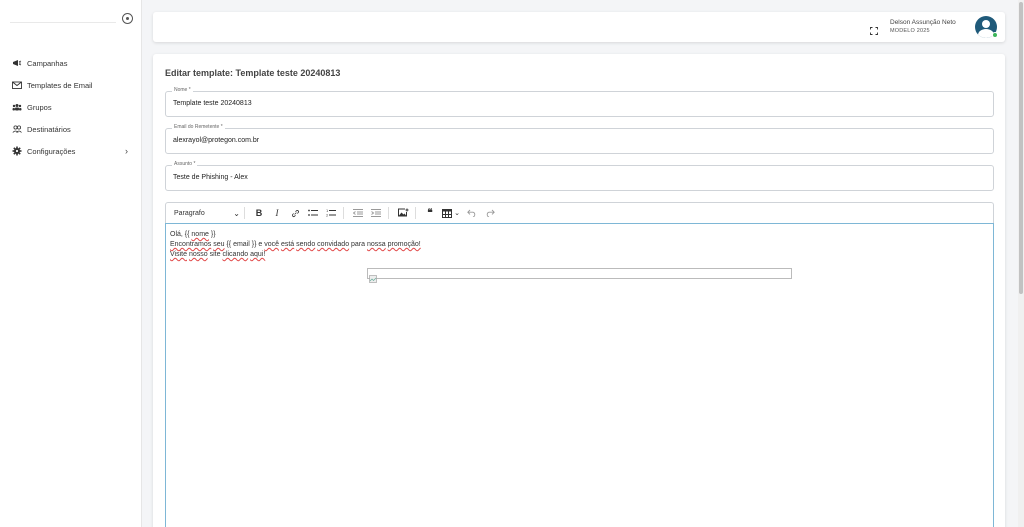  What do you see at coordinates (17, 151) in the screenshot?
I see `gear-icon` at bounding box center [17, 151].